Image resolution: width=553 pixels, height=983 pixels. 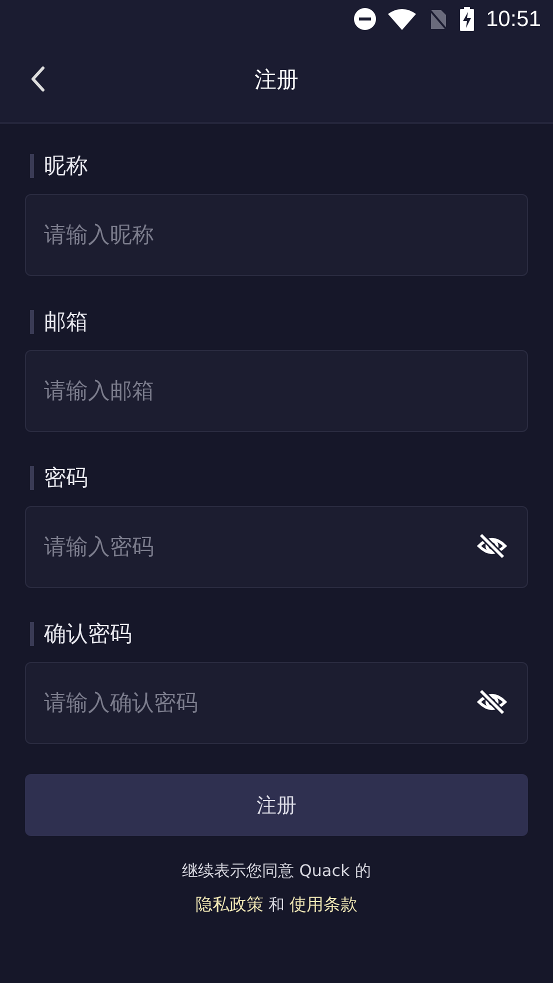 What do you see at coordinates (276, 81) in the screenshot?
I see `page-title: 注册` at bounding box center [276, 81].